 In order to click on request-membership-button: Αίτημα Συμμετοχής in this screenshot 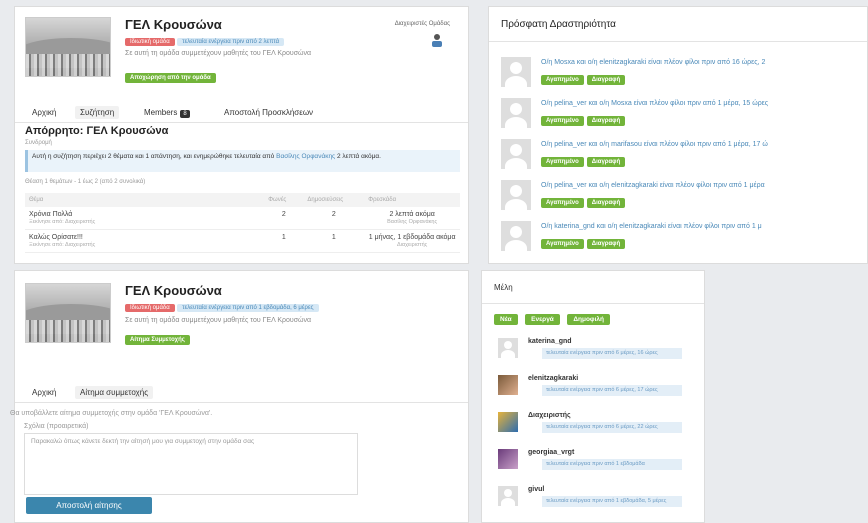, I will do `click(157, 340)`.